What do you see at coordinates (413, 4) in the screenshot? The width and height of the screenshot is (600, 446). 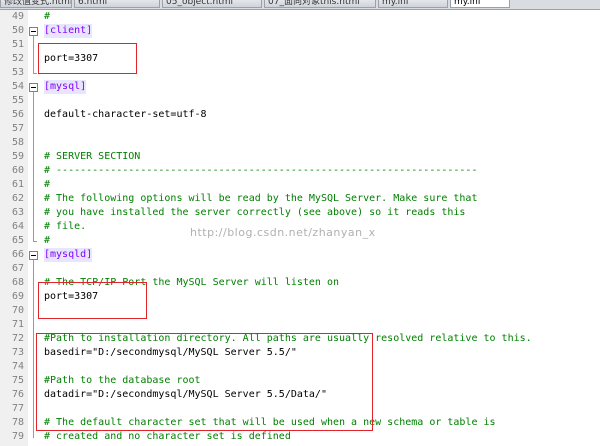 I see `tab-file-5: my.ini` at bounding box center [413, 4].